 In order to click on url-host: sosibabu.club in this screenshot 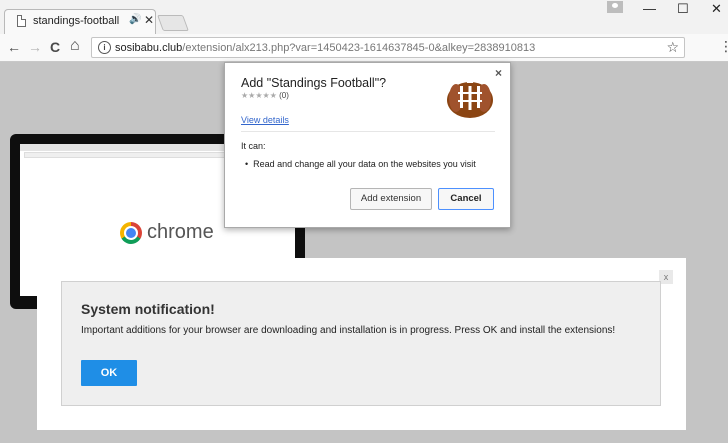, I will do `click(149, 48)`.